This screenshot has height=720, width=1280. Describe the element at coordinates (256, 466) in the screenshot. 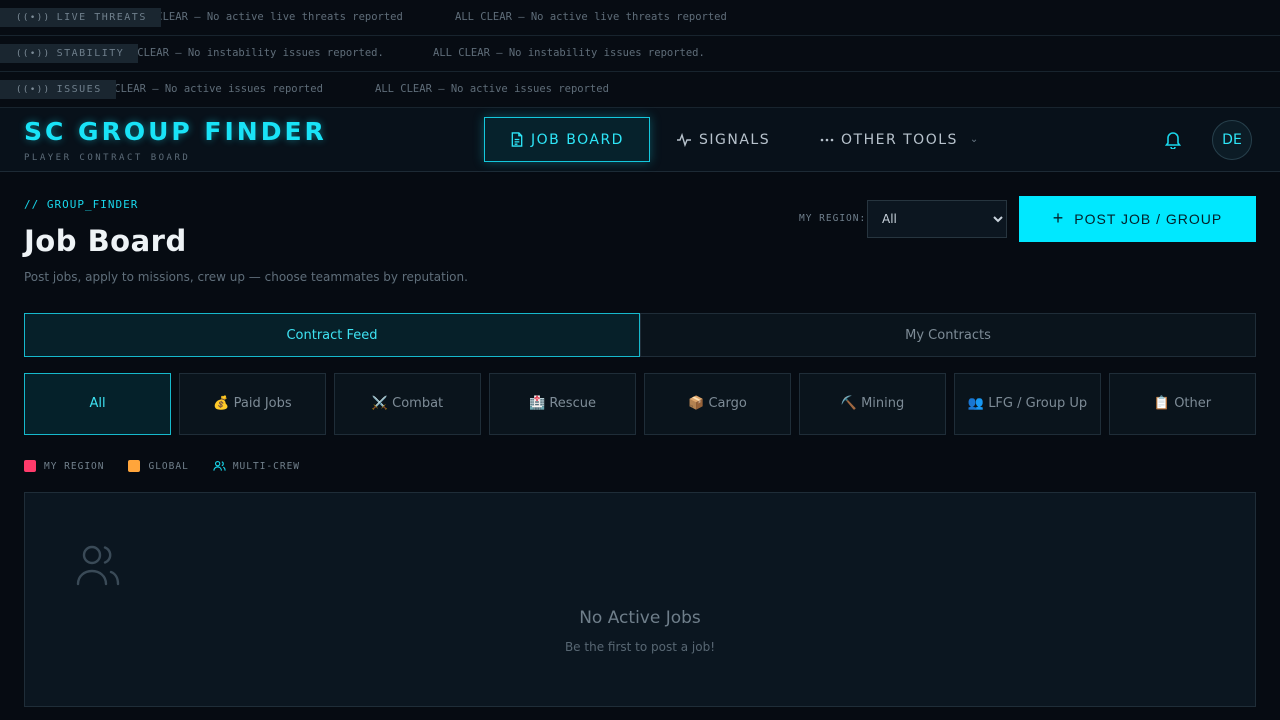

I see `legend-multi-crew: MULTI-CREW` at that location.